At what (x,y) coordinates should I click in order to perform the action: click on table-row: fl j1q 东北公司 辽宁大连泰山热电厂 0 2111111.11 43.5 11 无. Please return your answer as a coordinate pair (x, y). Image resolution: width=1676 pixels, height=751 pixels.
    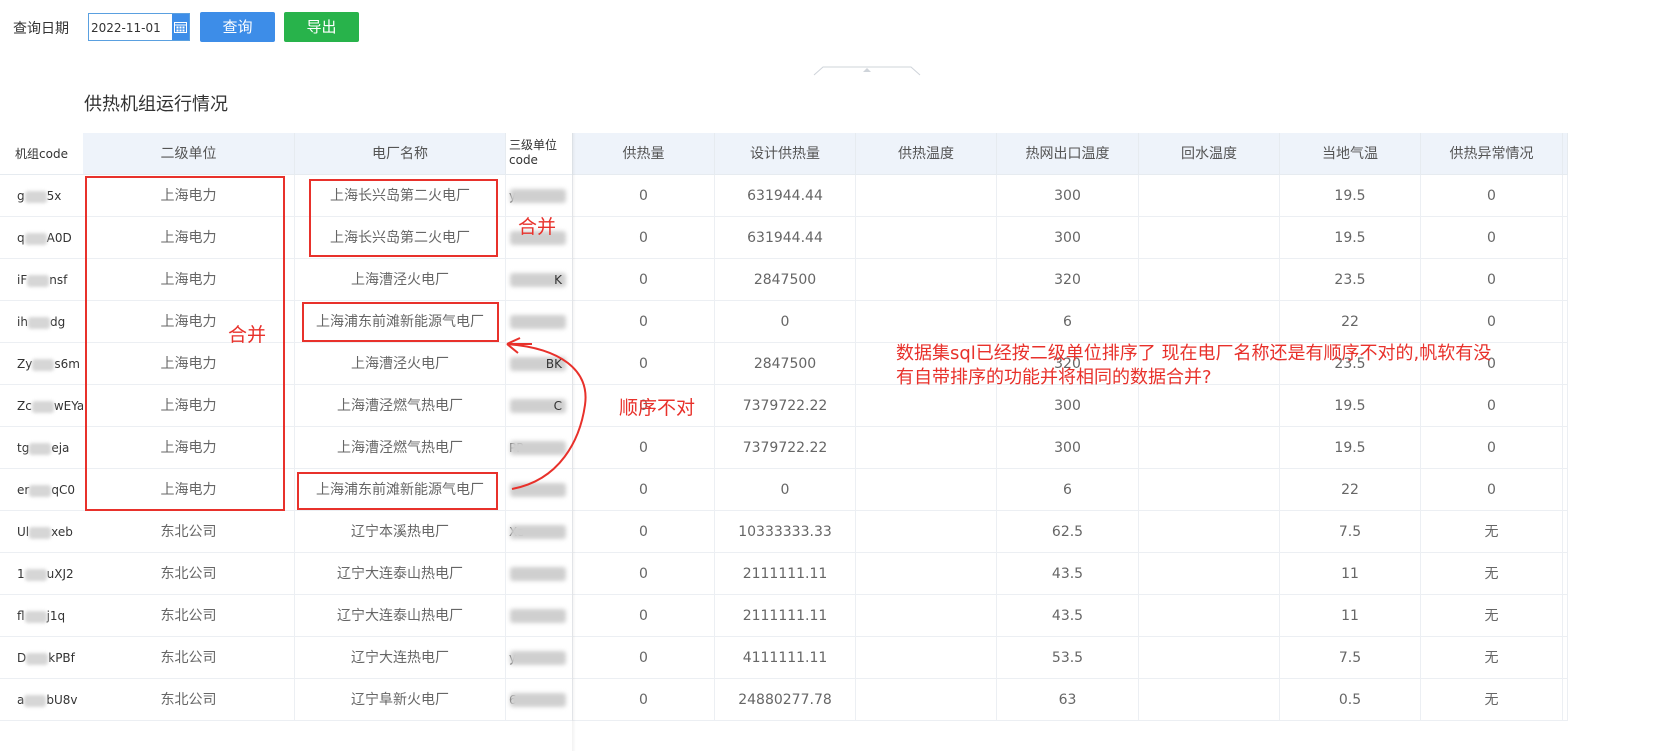
    Looking at the image, I should click on (784, 616).